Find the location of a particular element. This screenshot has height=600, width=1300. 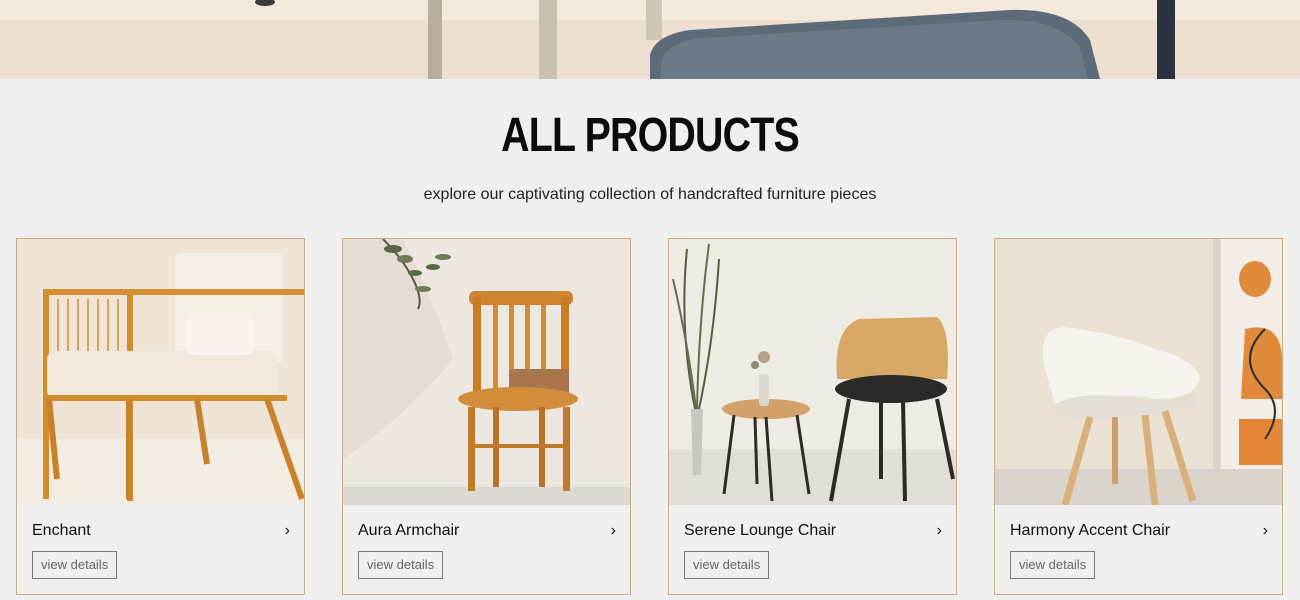

product-card: Enchant › view details is located at coordinates (160, 416).